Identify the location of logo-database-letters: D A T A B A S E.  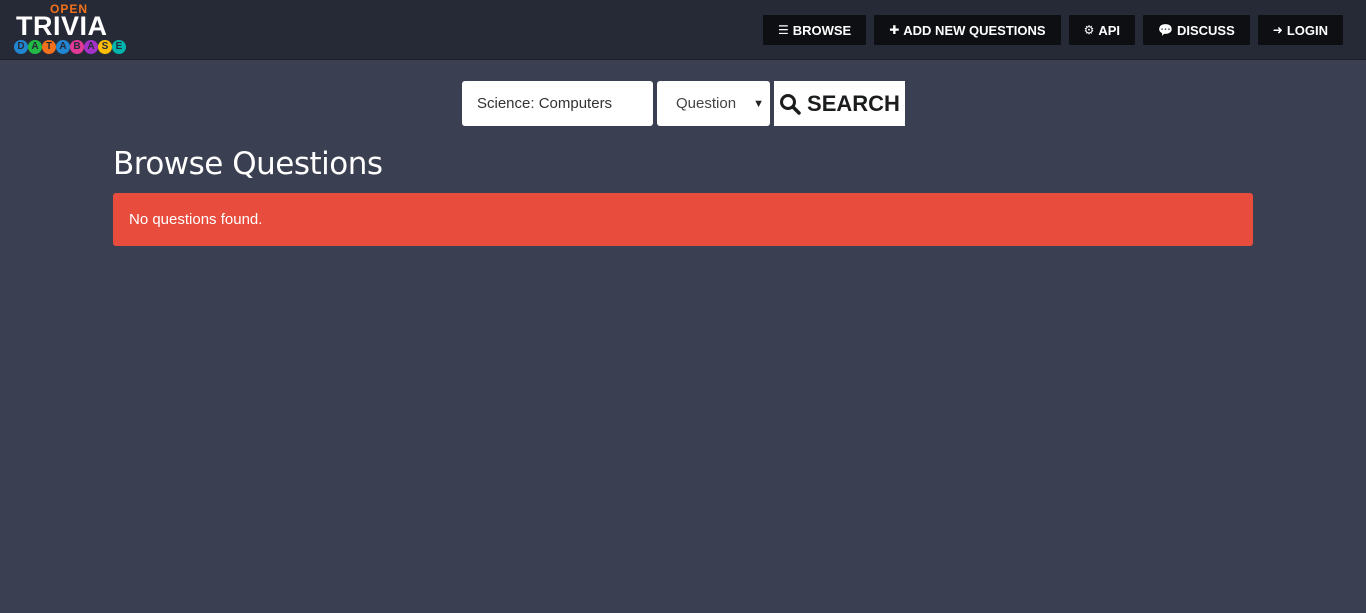
(70, 47).